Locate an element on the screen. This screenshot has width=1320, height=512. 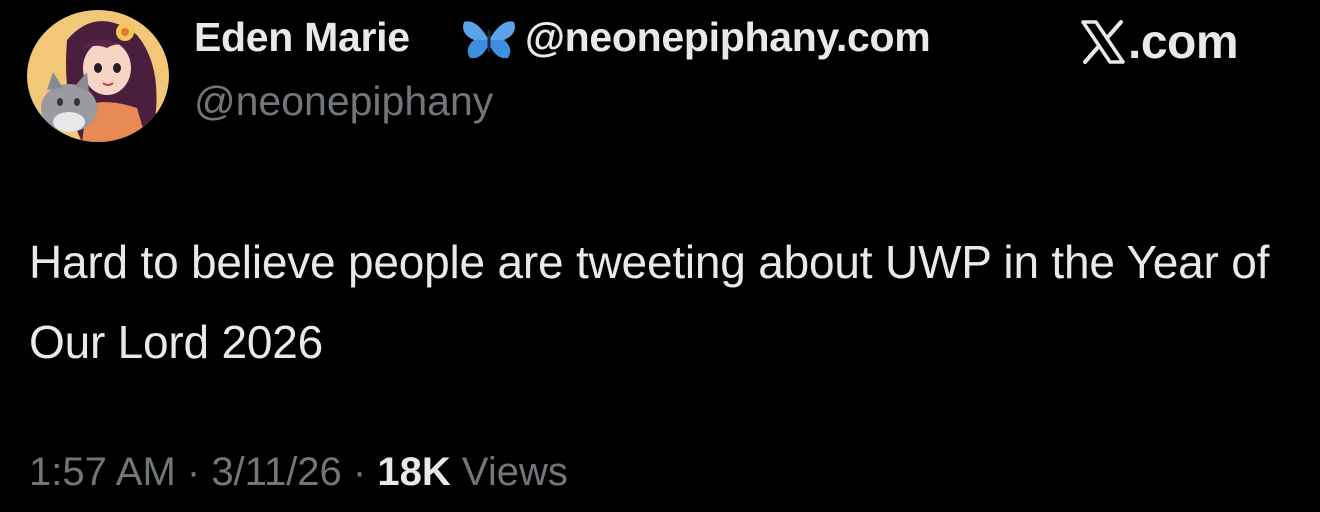
author-website: @neonepiphany.com is located at coordinates (728, 37).